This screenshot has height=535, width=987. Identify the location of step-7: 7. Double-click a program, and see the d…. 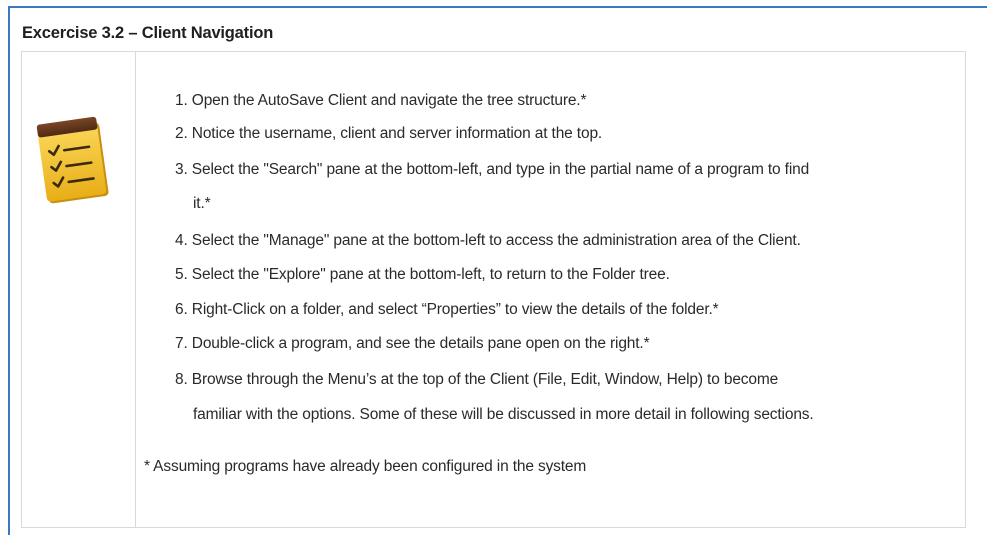
(412, 343).